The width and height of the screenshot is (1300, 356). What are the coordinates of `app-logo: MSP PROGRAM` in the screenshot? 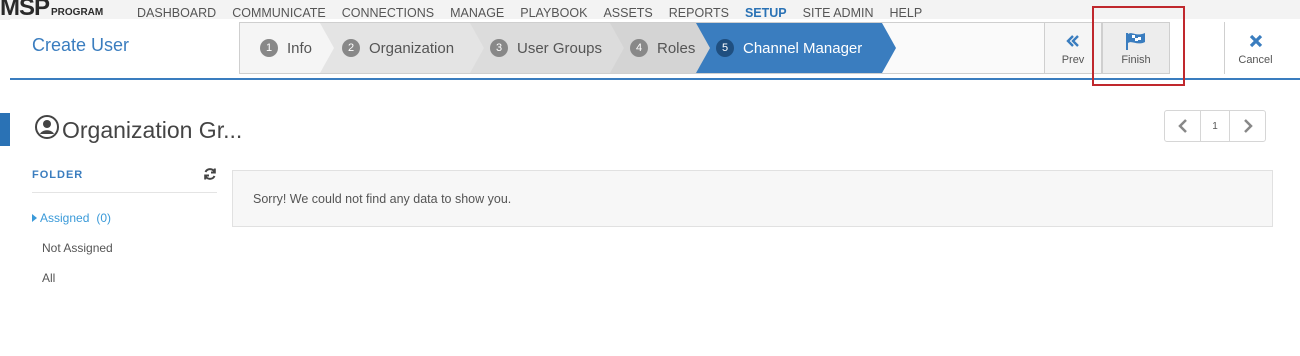 It's located at (51, 10).